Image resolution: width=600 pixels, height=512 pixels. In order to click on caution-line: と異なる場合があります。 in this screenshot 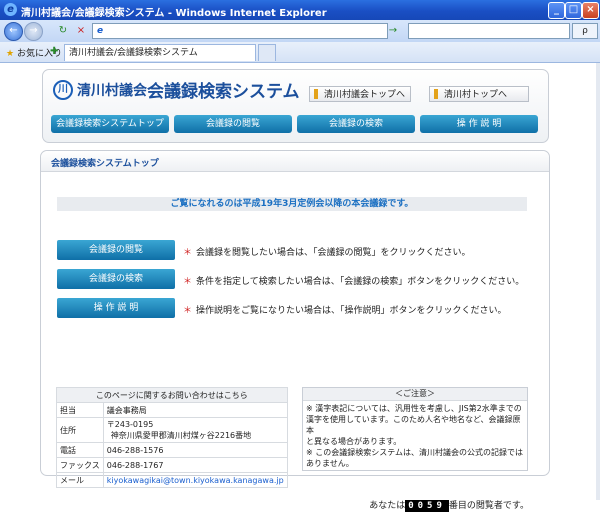, I will do `click(354, 441)`.